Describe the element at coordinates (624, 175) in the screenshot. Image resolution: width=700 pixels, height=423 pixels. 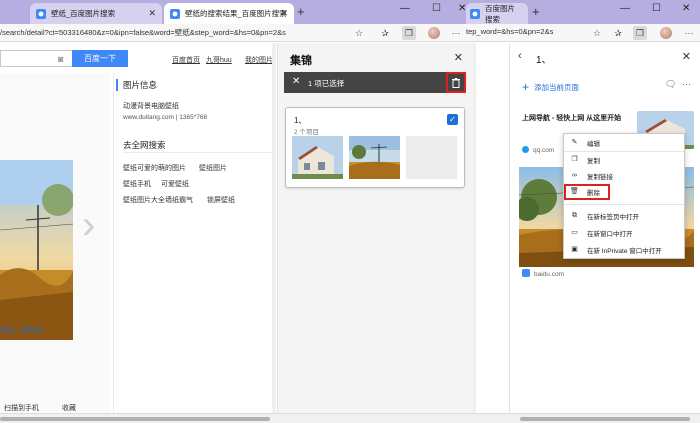
I see `menu-item-copy-link: ∞ 复制链接` at that location.